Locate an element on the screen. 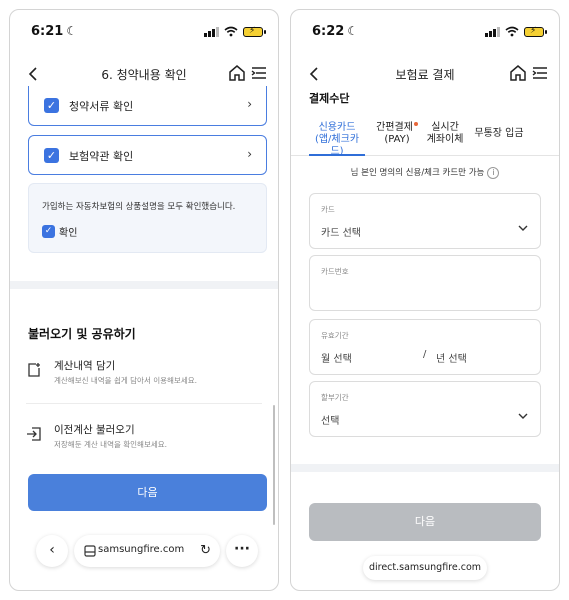 The width and height of the screenshot is (569, 600). confirm-checkbox-label: 확인 is located at coordinates (68, 233).